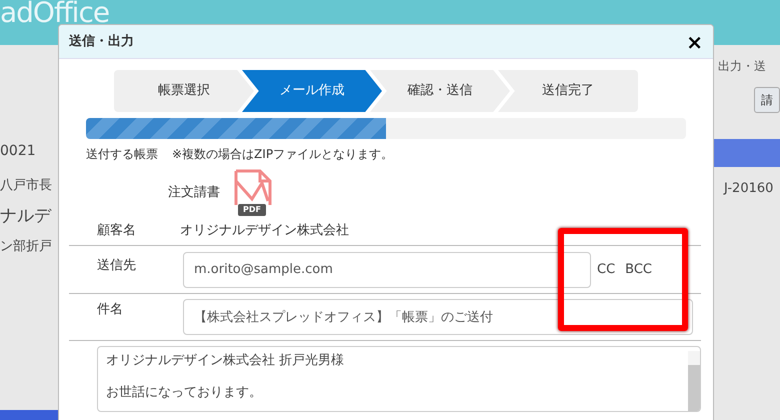  Describe the element at coordinates (312, 91) in the screenshot. I see `wizard-step: メール作成` at that location.